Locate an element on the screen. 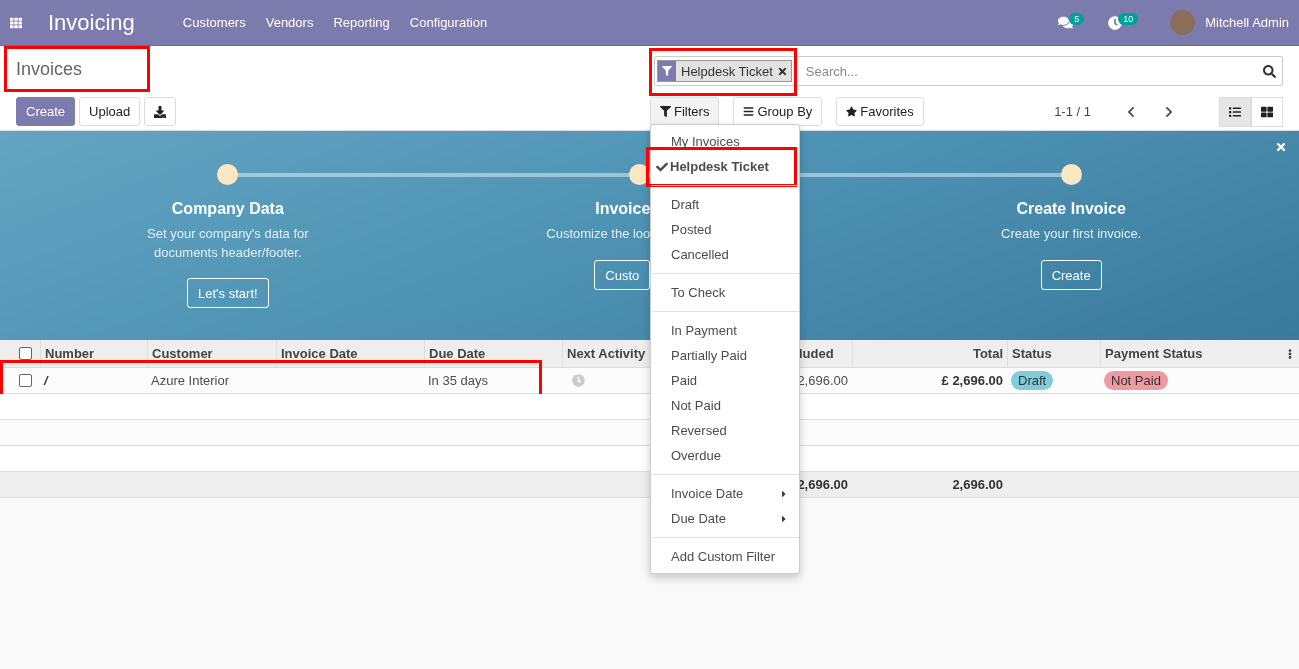 The height and width of the screenshot is (669, 1299). row-checkbox is located at coordinates (25, 380).